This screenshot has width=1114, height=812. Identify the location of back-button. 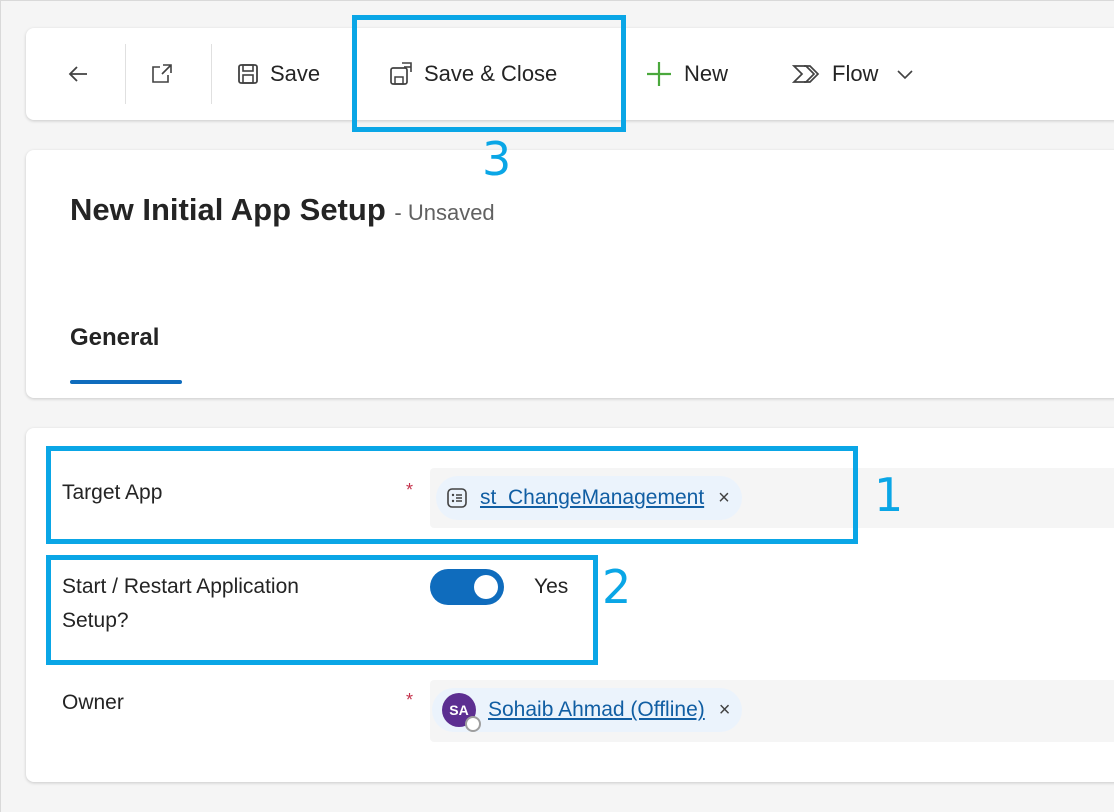
(78, 74).